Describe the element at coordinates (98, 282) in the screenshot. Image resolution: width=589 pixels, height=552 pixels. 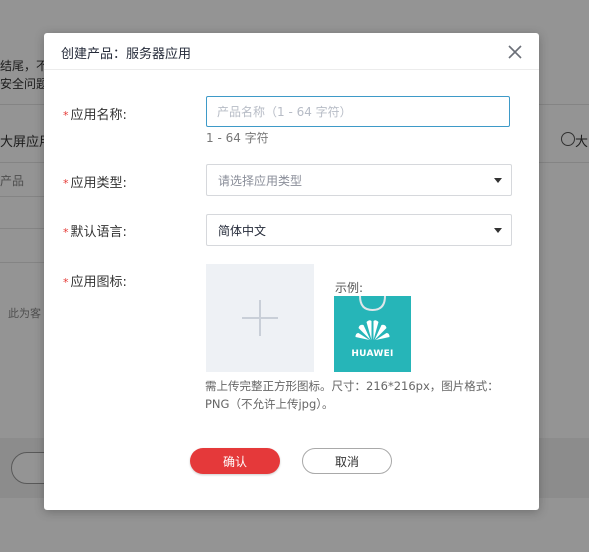
I see `app-icon-label-text: 应用图标:` at that location.